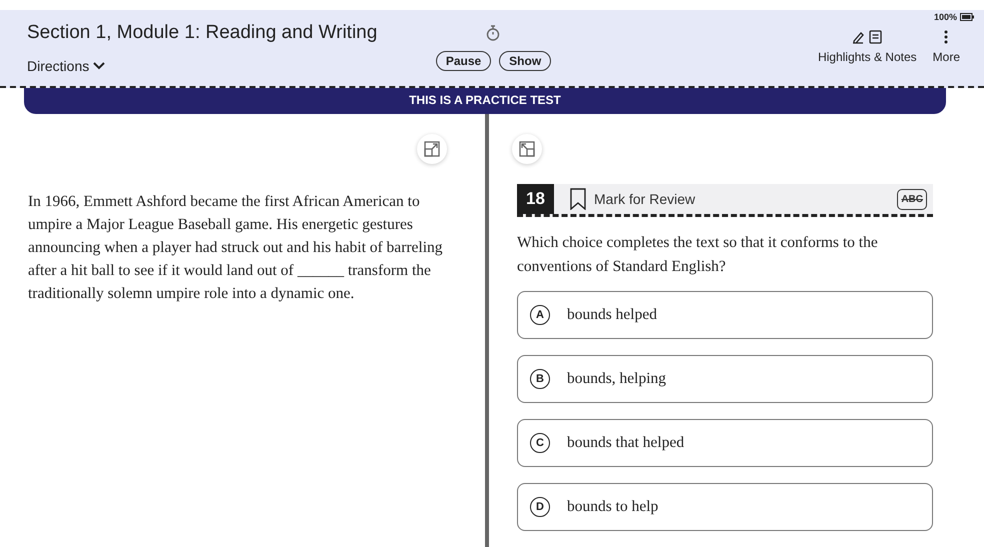 The width and height of the screenshot is (984, 547). I want to click on question-number: 18, so click(535, 199).